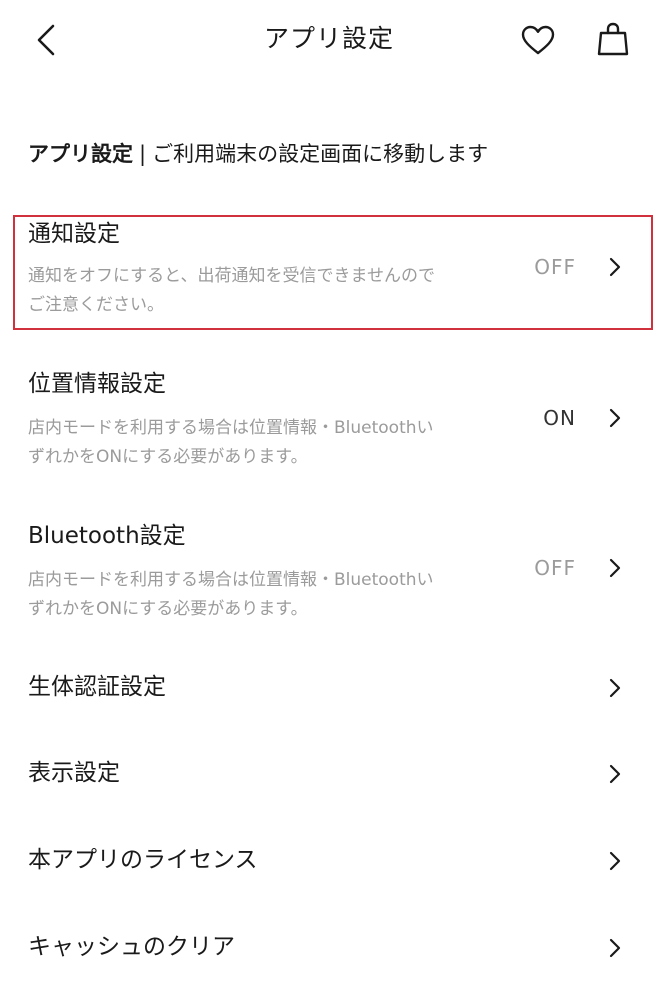  I want to click on header-bar: アプリ設定, so click(329, 39).